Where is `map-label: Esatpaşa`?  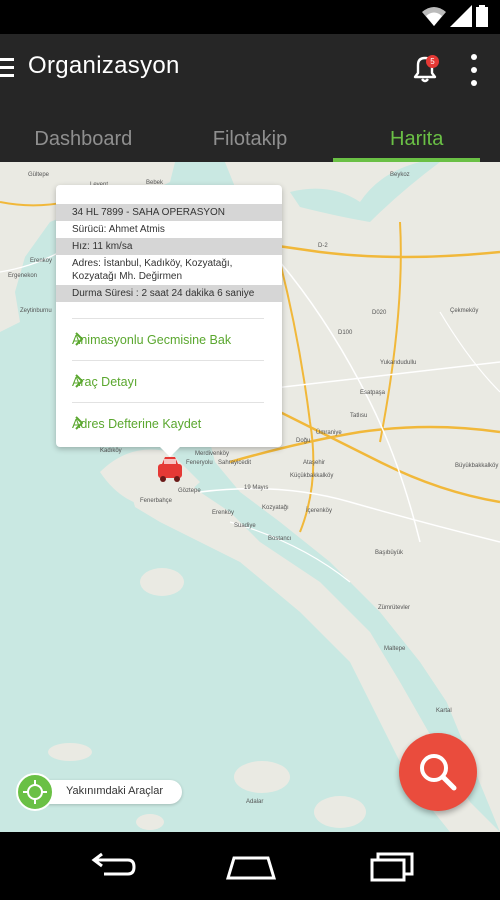 map-label: Esatpaşa is located at coordinates (373, 393).